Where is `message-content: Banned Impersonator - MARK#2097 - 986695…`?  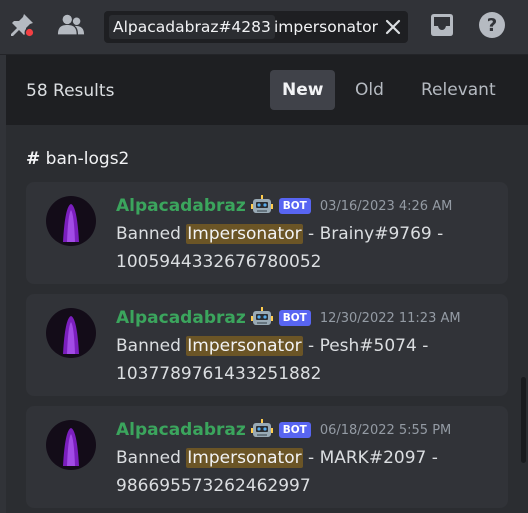 message-content: Banned Impersonator - MARK#2097 - 986695… is located at coordinates (303, 472).